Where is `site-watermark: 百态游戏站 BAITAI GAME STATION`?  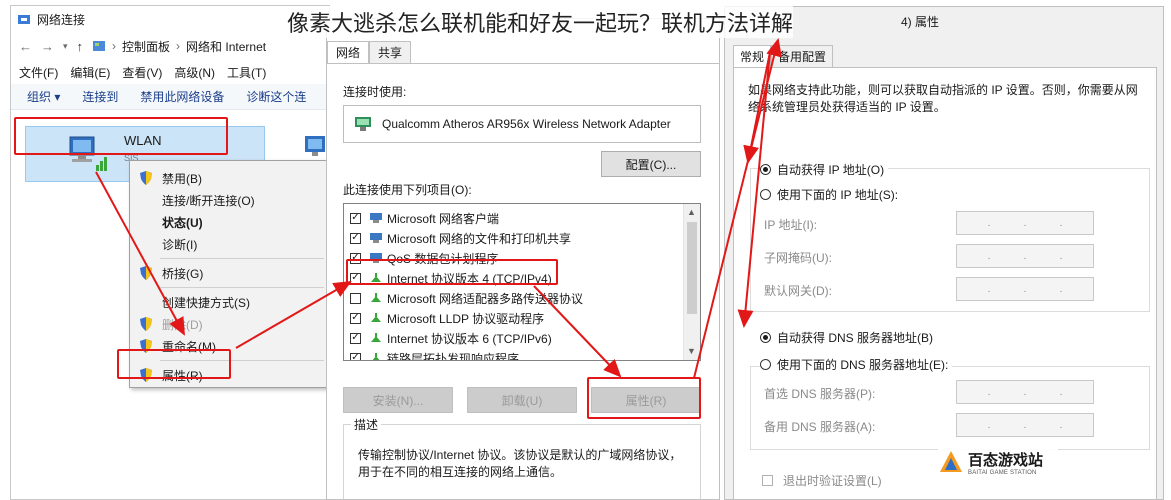
site-watermark: 百态游戏站 BAITAI GAME STATION is located at coordinates (998, 462).